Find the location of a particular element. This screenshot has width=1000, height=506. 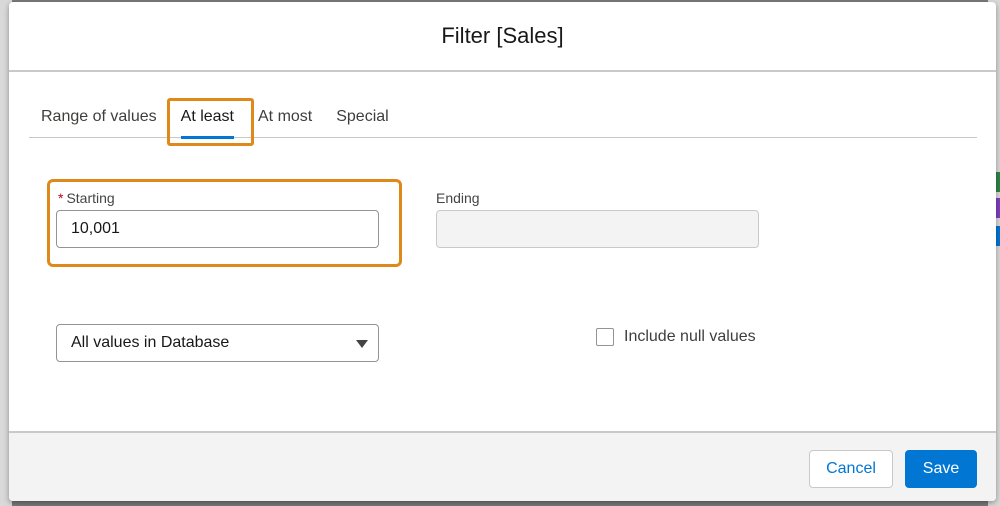

tab-special: Special is located at coordinates (362, 119).